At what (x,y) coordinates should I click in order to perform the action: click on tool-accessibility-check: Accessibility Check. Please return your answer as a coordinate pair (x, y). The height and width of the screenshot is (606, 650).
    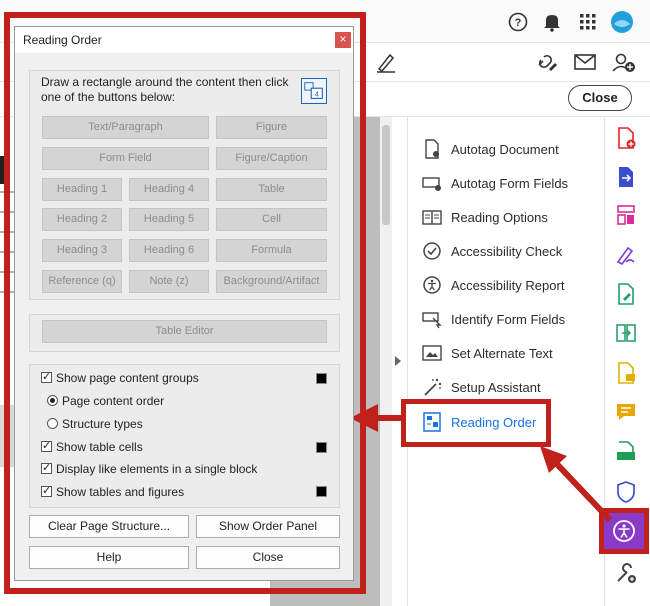
    Looking at the image, I should click on (507, 251).